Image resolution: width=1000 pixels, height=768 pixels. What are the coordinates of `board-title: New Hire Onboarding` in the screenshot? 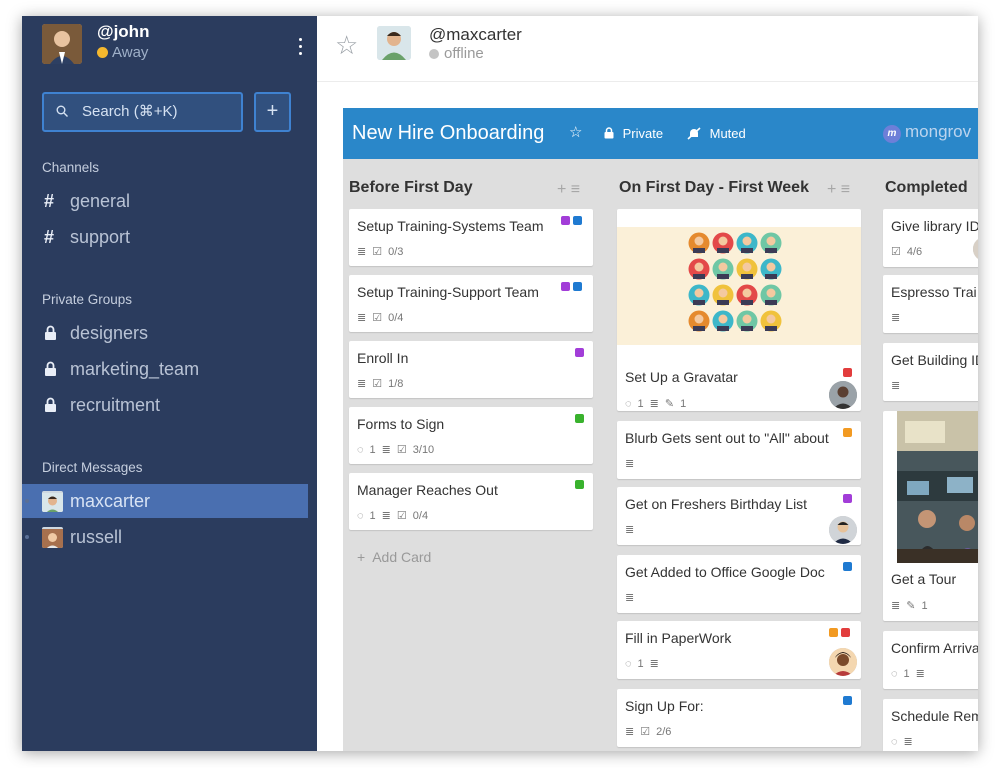 It's located at (448, 133).